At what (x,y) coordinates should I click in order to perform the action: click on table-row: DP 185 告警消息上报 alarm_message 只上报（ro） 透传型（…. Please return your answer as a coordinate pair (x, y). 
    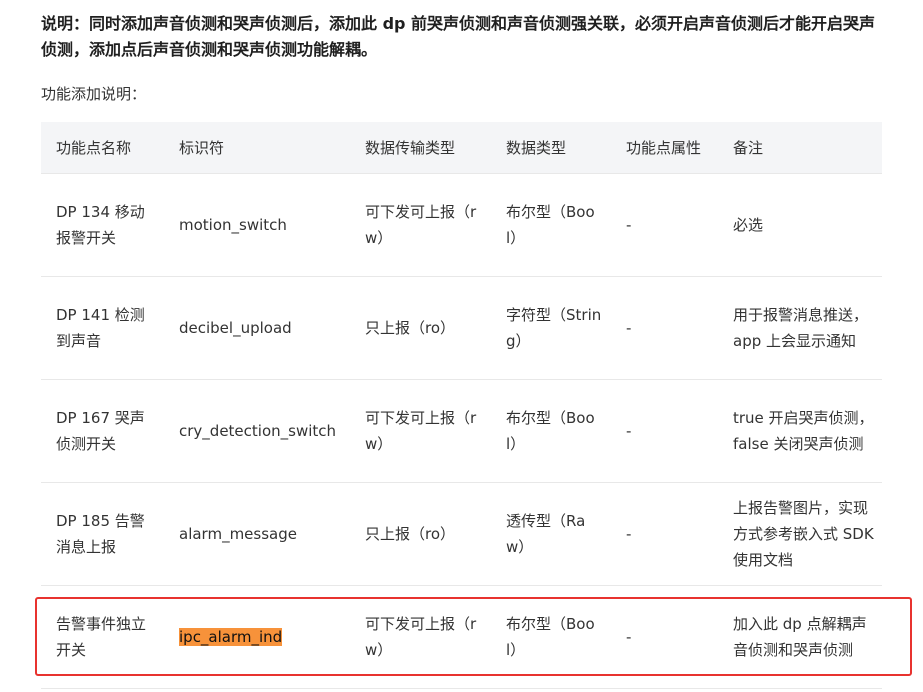
    Looking at the image, I should click on (461, 534).